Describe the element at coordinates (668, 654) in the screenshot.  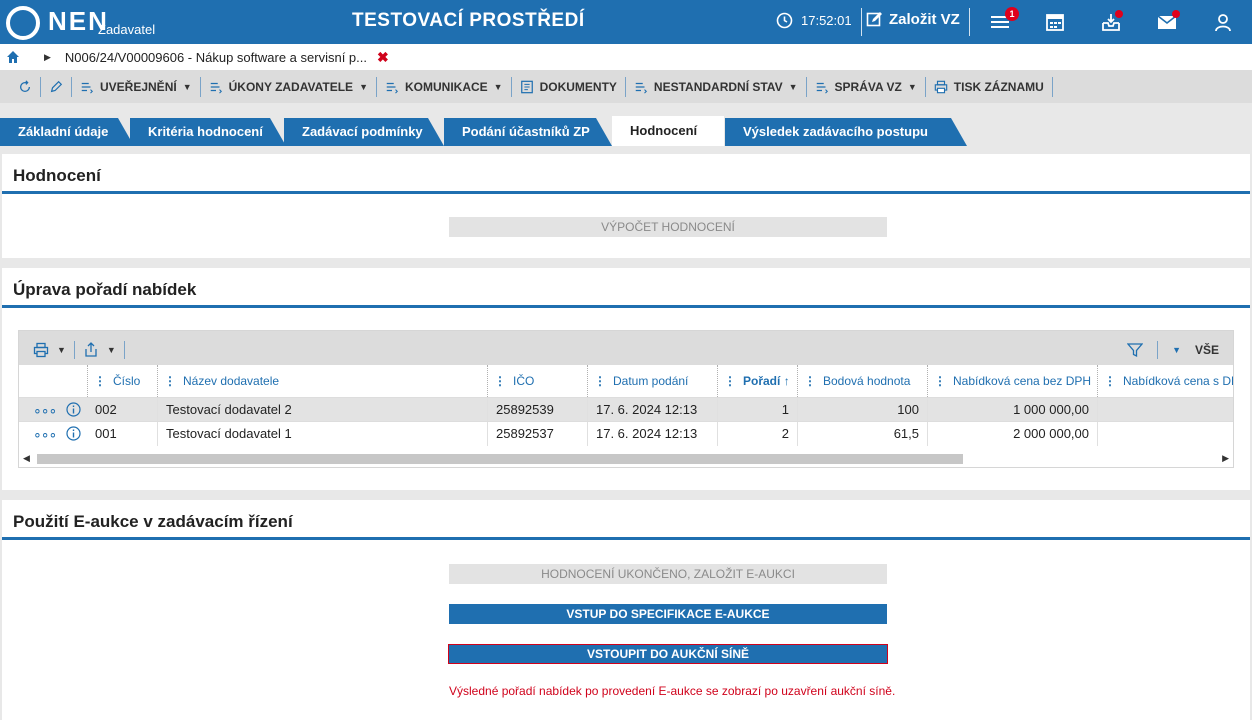
I see `enter-auction-hall-button: VSTOUPIT DO AUKČNÍ SÍNĚ` at that location.